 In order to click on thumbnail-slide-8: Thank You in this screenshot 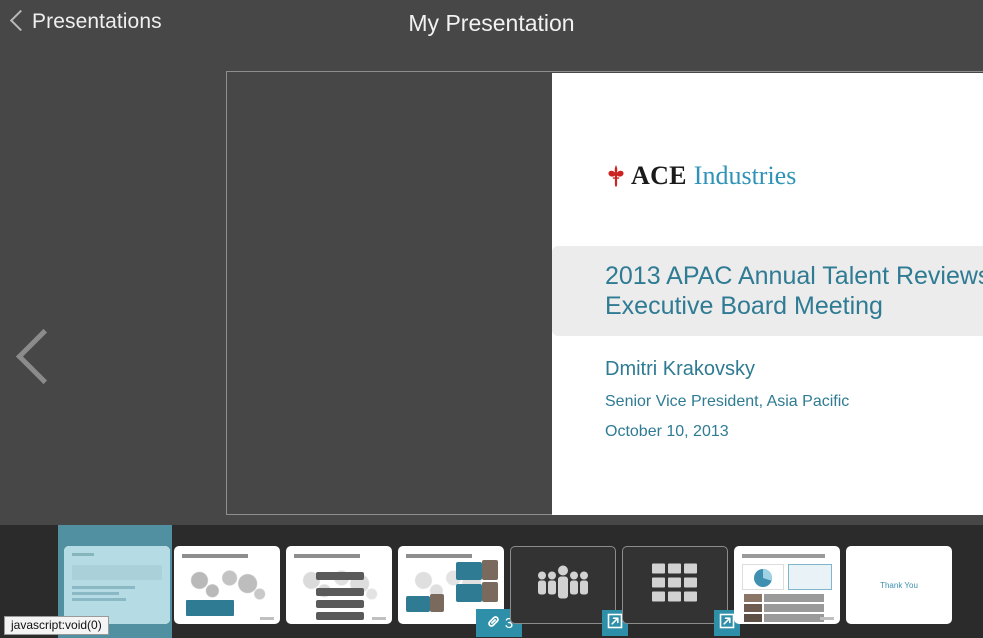, I will do `click(899, 585)`.